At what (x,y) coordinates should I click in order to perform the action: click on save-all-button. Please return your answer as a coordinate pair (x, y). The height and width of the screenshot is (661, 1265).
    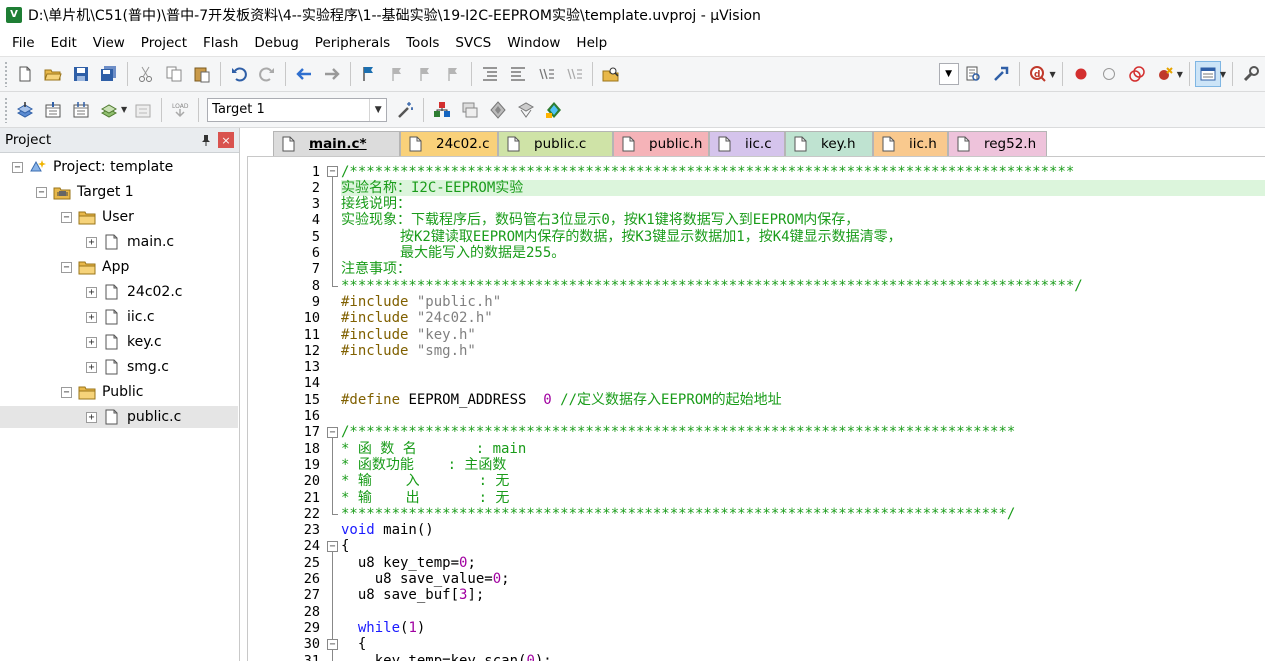
    Looking at the image, I should click on (109, 74).